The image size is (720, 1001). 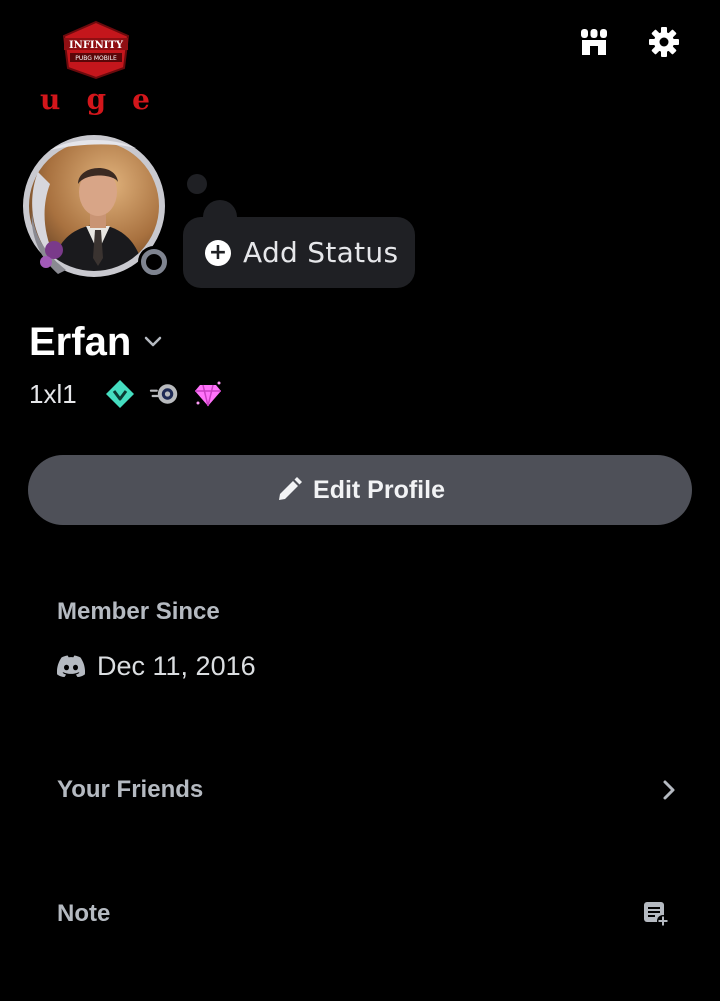 What do you see at coordinates (208, 394) in the screenshot?
I see `server-booster-gem-badge-icon` at bounding box center [208, 394].